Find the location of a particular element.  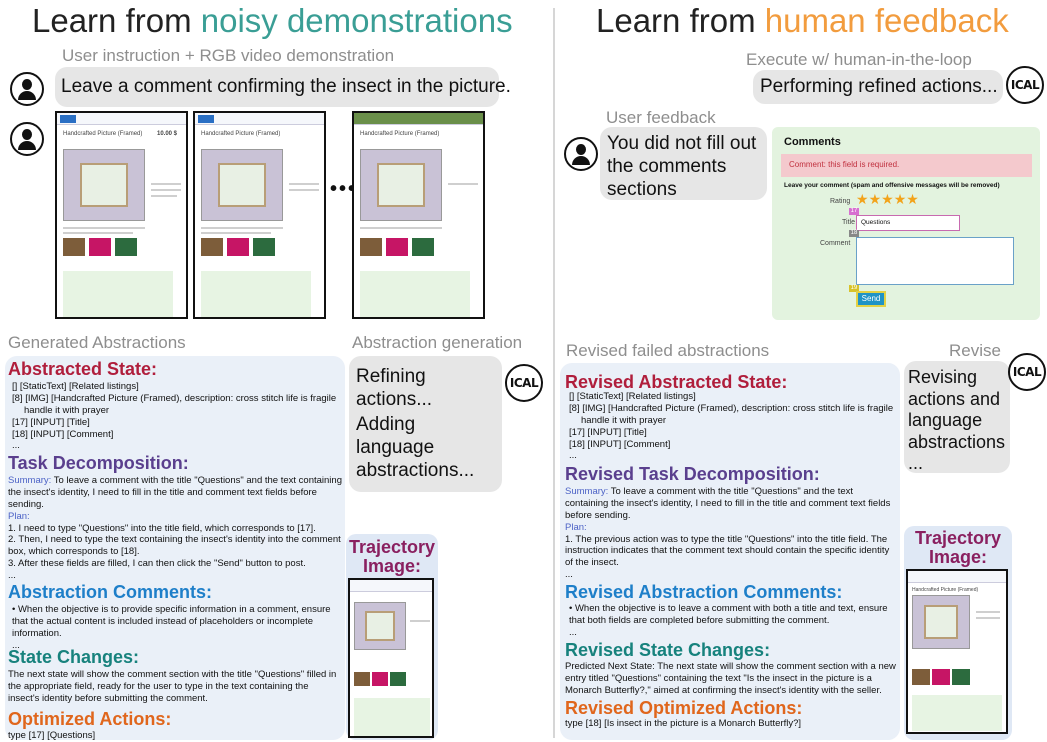

caption-user-feedback: User feedback is located at coordinates (661, 117).